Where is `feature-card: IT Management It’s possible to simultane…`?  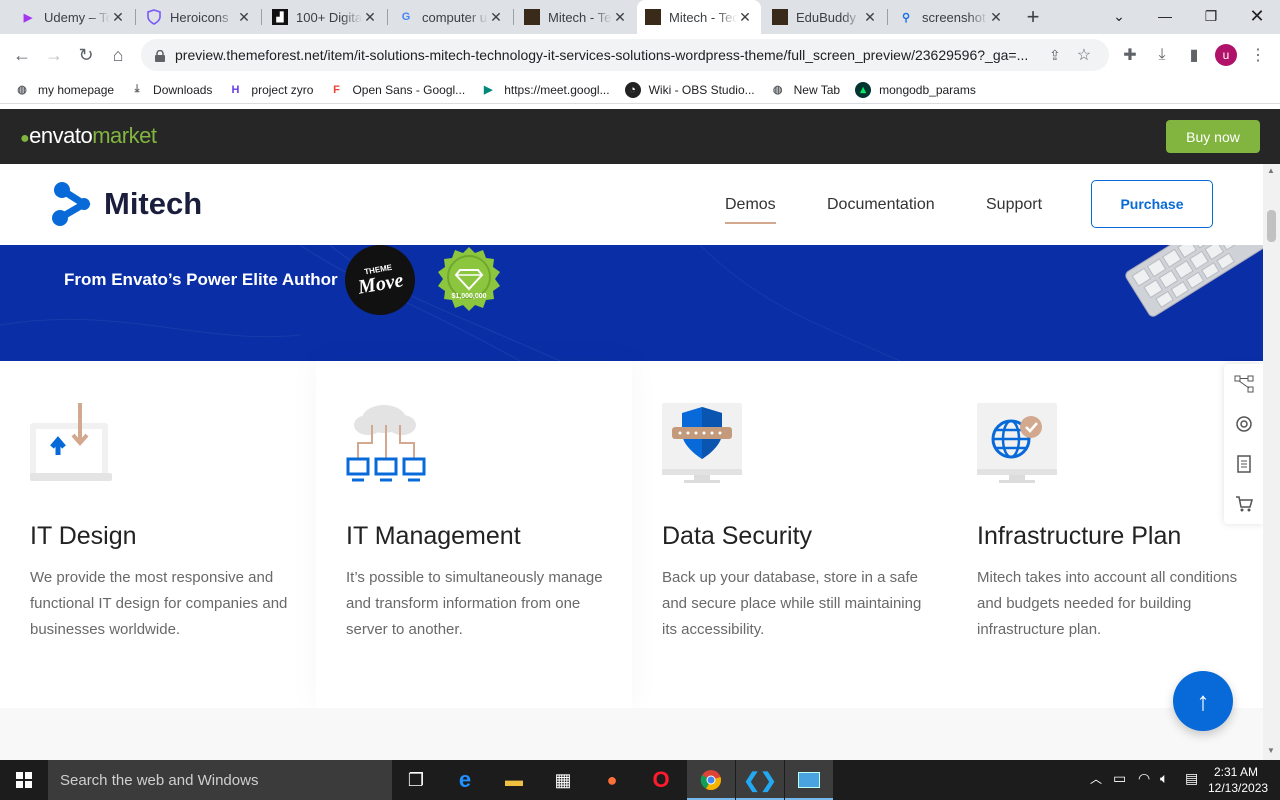
feature-card: IT Management It’s possible to simultane… is located at coordinates (474, 534).